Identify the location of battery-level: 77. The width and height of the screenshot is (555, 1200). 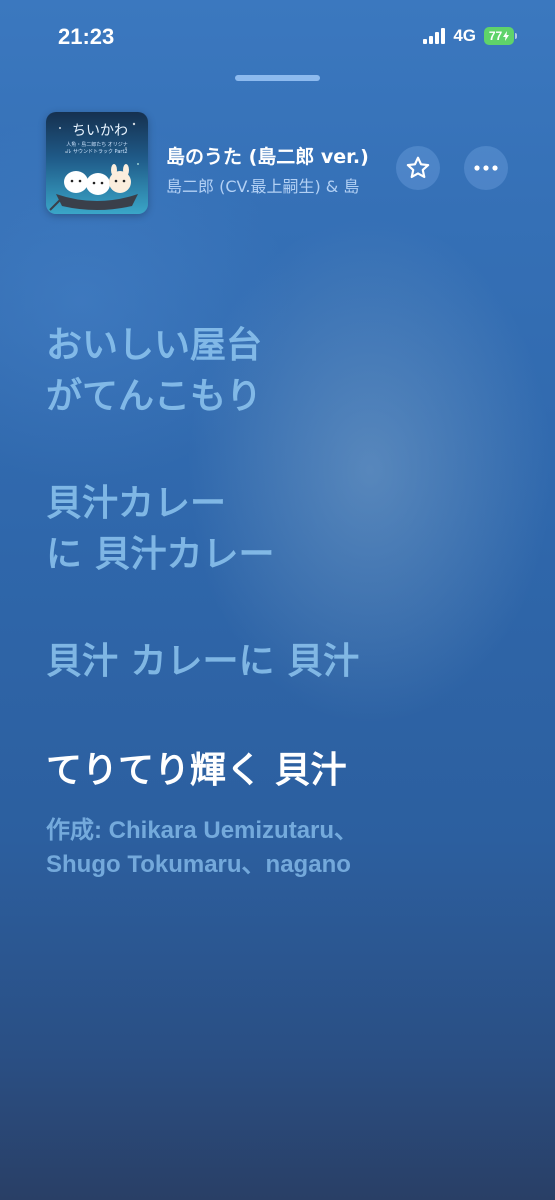
(495, 36).